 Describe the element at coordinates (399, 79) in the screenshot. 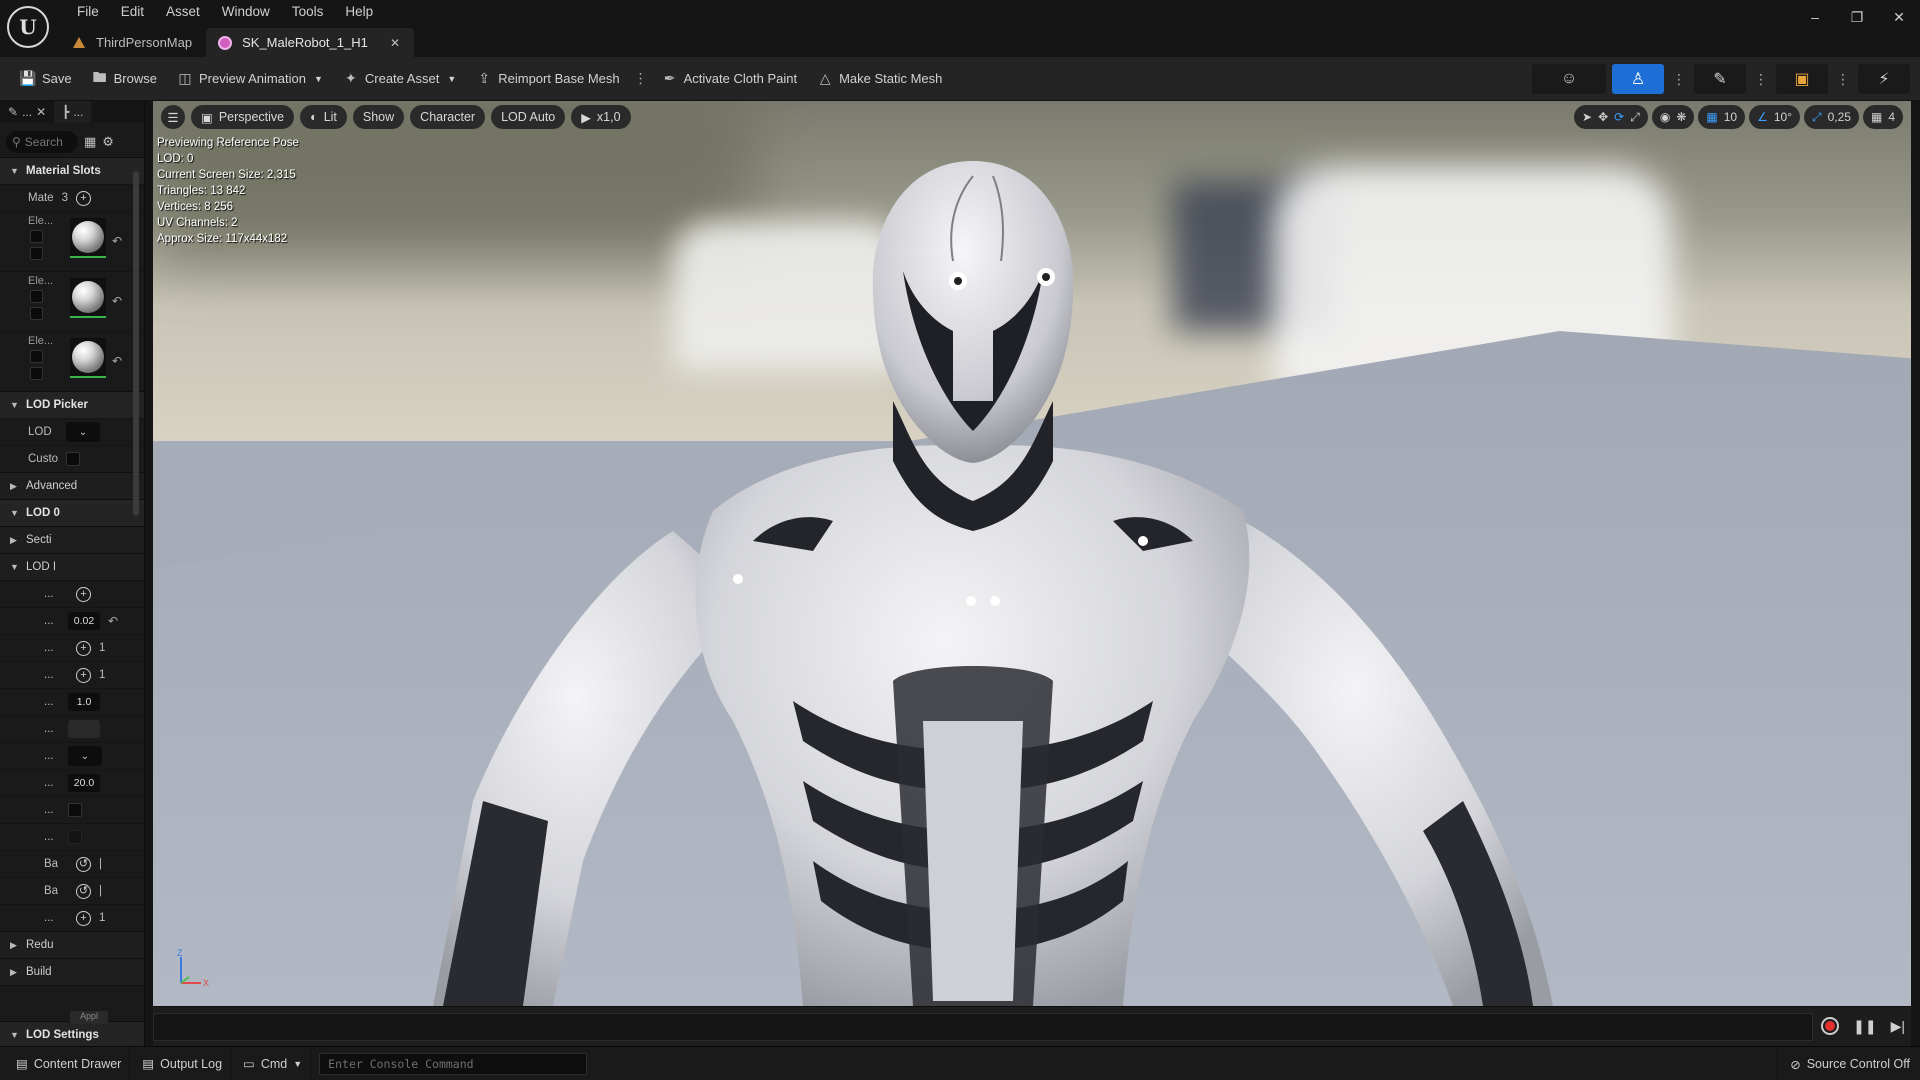

I see `create-asset-button: ✦ Create Asset ▼` at that location.